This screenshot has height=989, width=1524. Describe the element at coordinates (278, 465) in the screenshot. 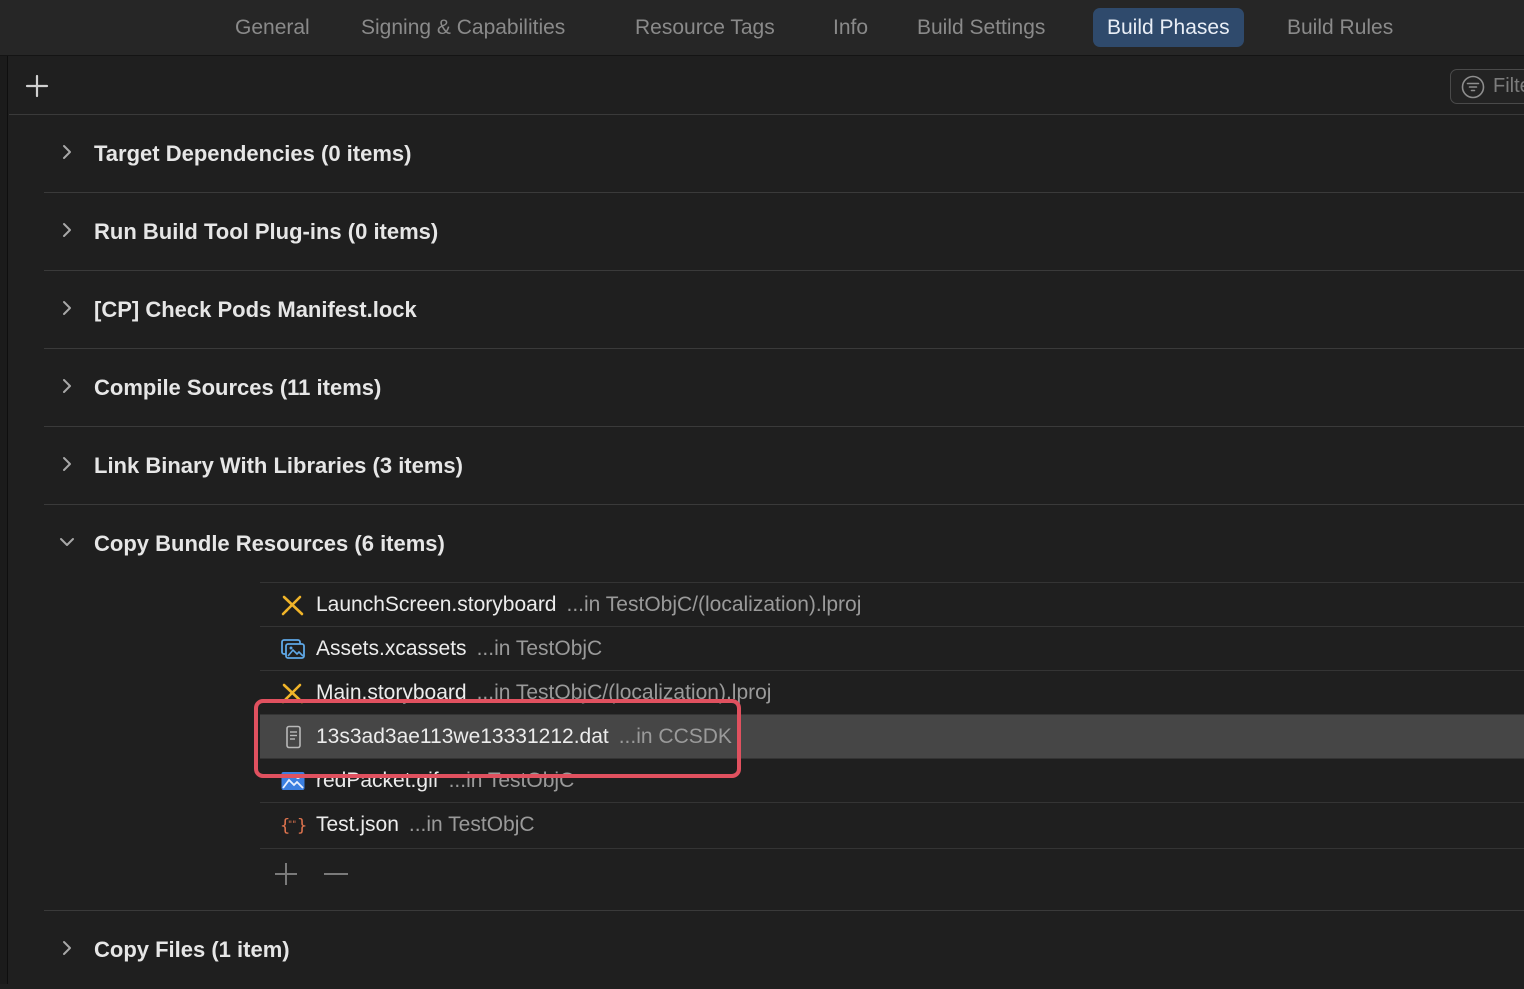

I see `phase-title: Link Binary With Libraries (3 items)` at that location.